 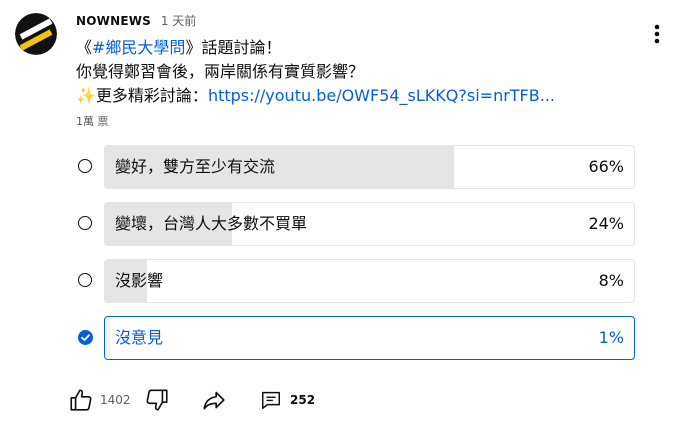 I want to click on share-button, so click(x=214, y=400).